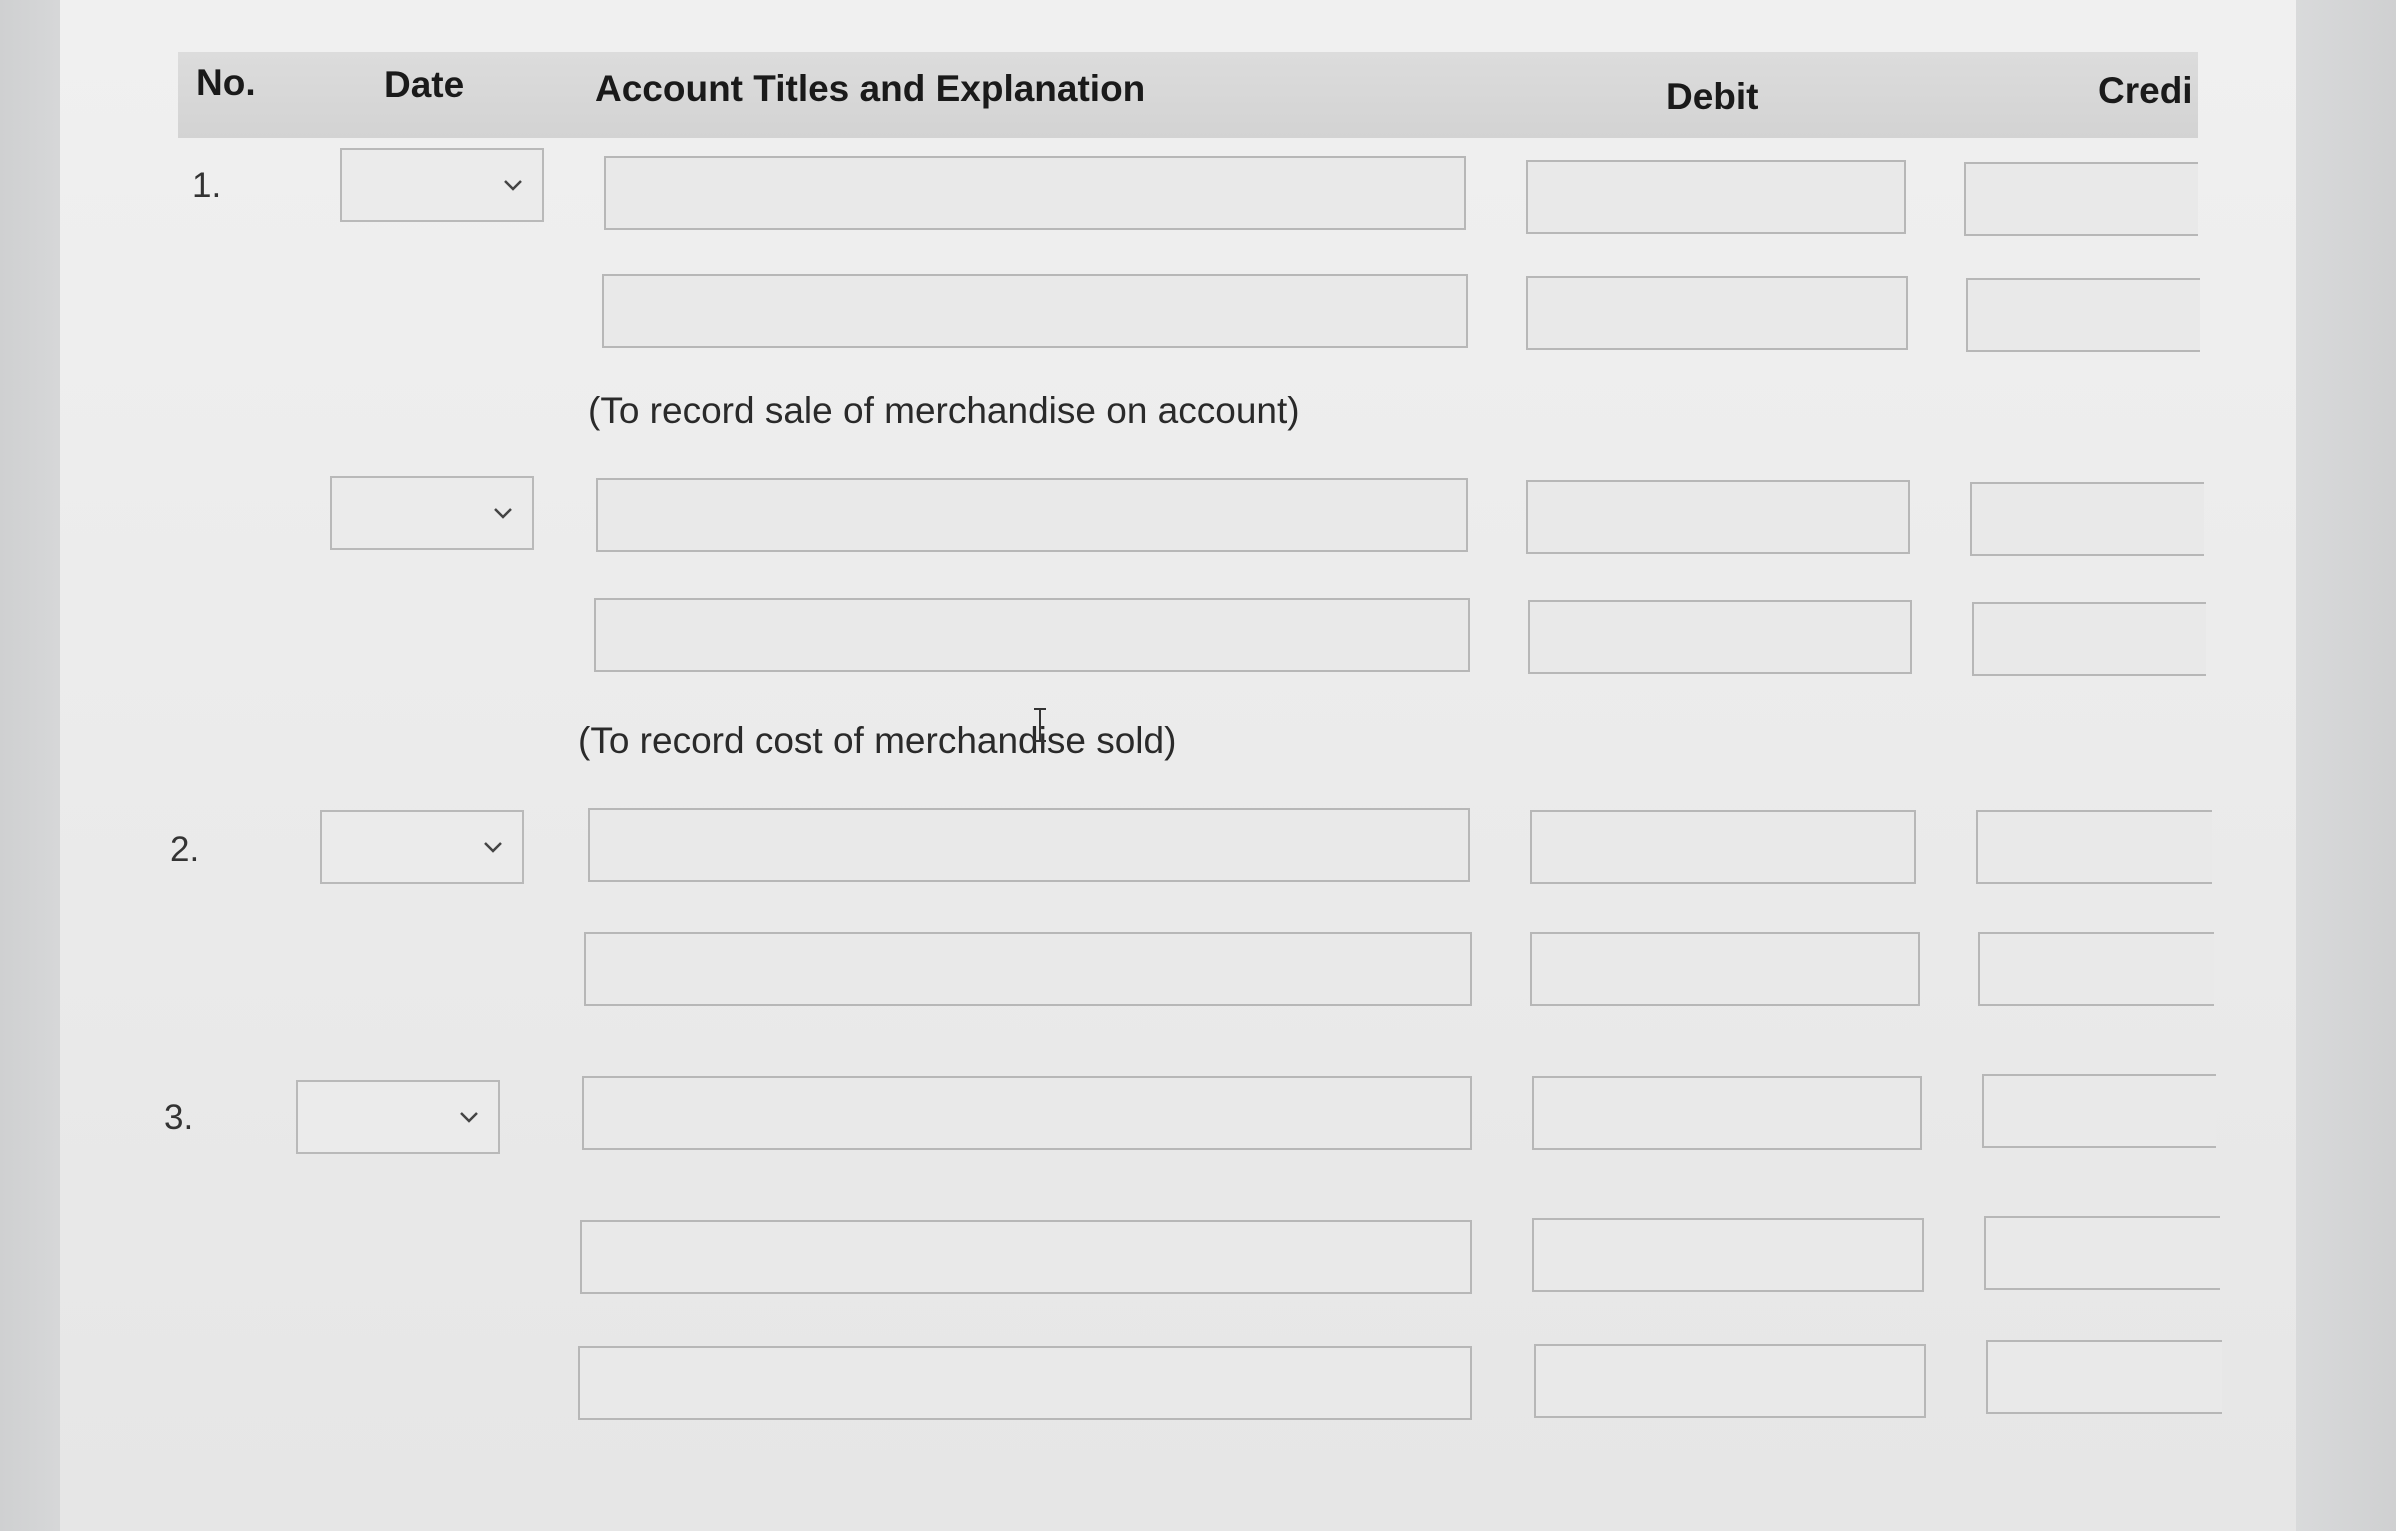 The width and height of the screenshot is (2396, 1531). I want to click on header-credit: Credi, so click(2145, 90).